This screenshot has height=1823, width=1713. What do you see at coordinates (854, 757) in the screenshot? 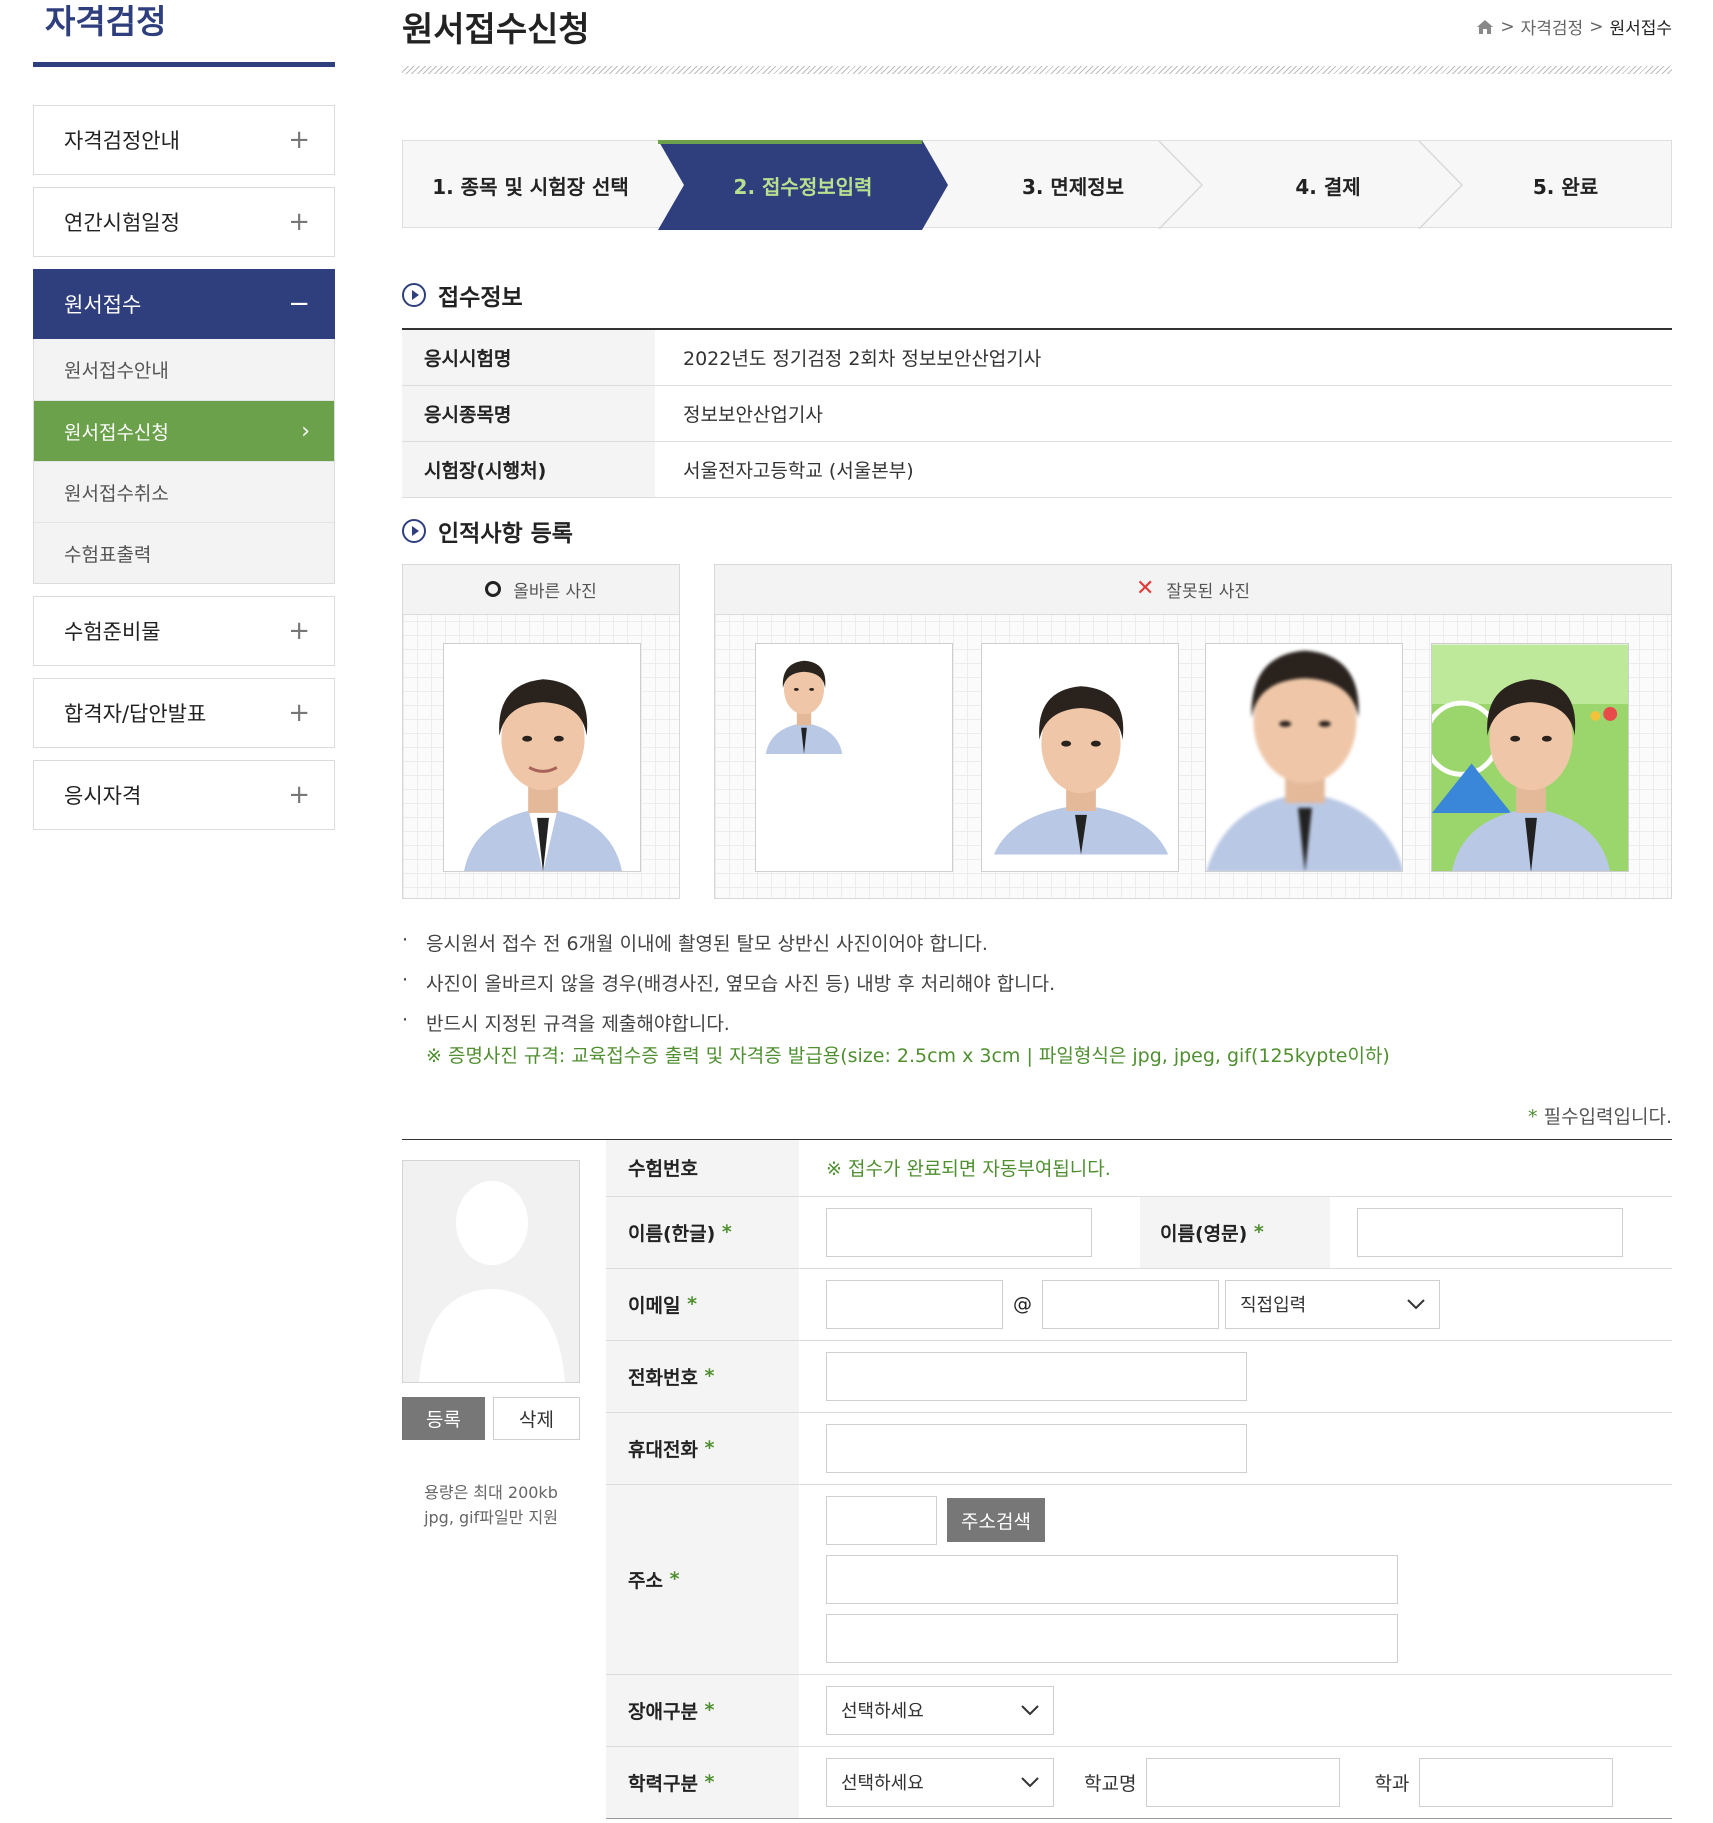
I see `wrong-photo-too-small` at bounding box center [854, 757].